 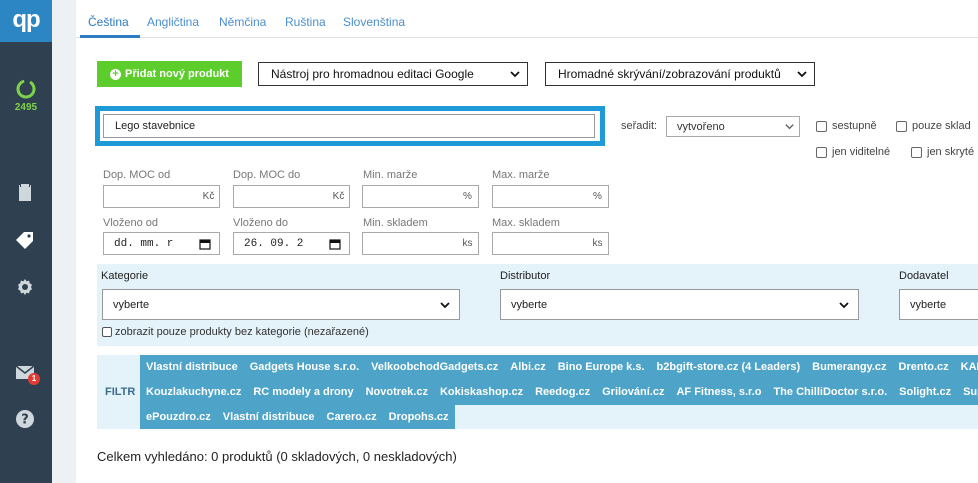 I want to click on inserted-from-label: Vloženo od, so click(x=131, y=223).